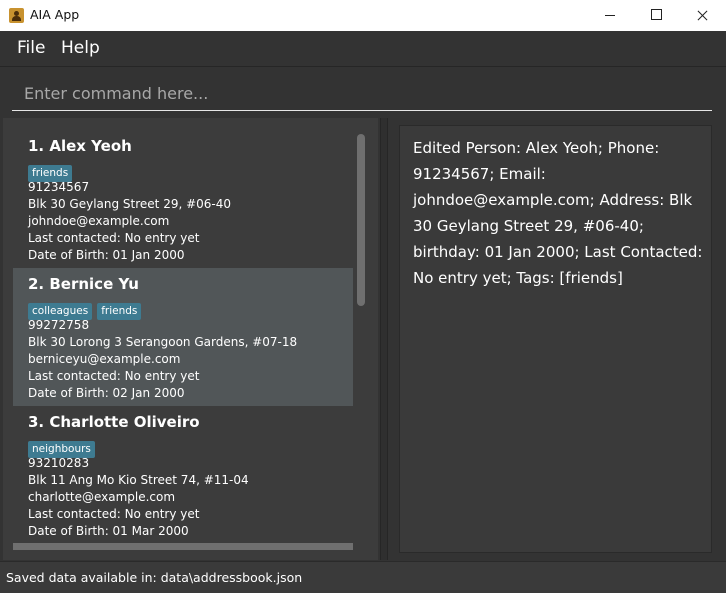  What do you see at coordinates (384, 339) in the screenshot?
I see `split-pane-divider` at bounding box center [384, 339].